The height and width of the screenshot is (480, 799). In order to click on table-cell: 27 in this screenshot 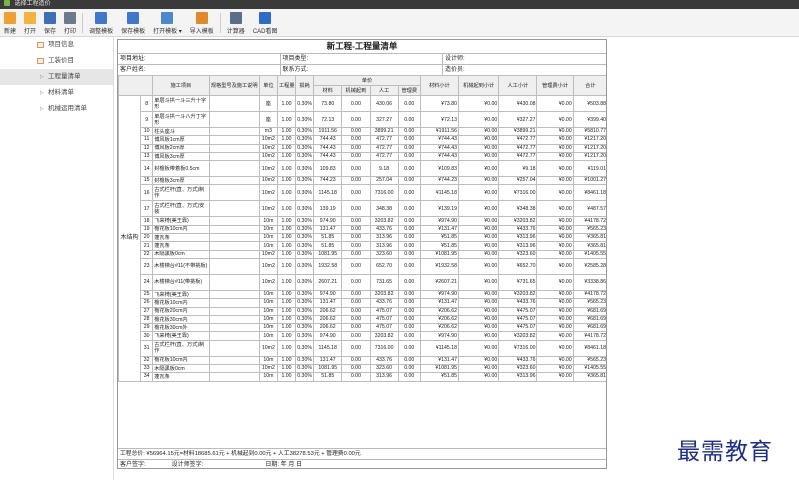, I will do `click(147, 311)`.